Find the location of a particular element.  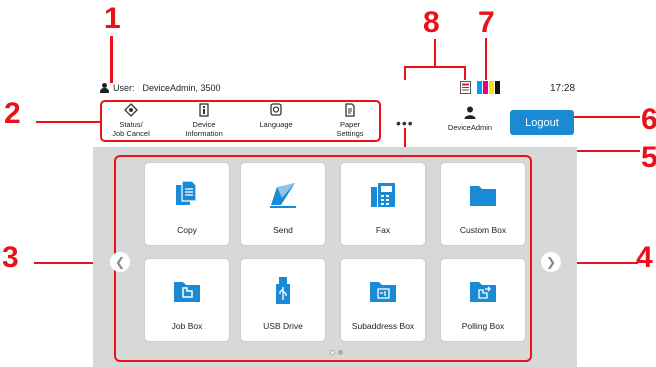

account-name: DeviceAdmin is located at coordinates (470, 127).